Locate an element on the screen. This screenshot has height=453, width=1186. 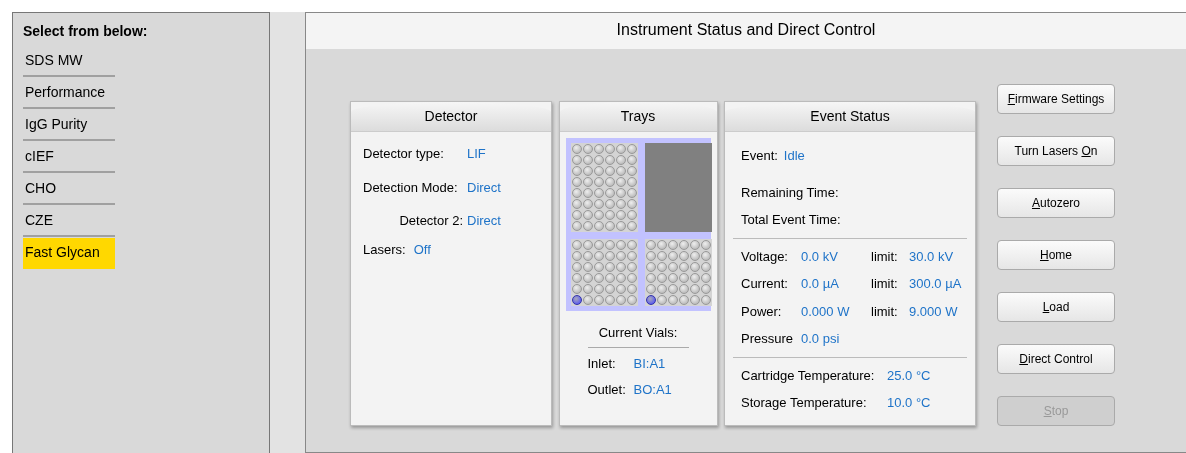
action-button: Home is located at coordinates (1056, 255).